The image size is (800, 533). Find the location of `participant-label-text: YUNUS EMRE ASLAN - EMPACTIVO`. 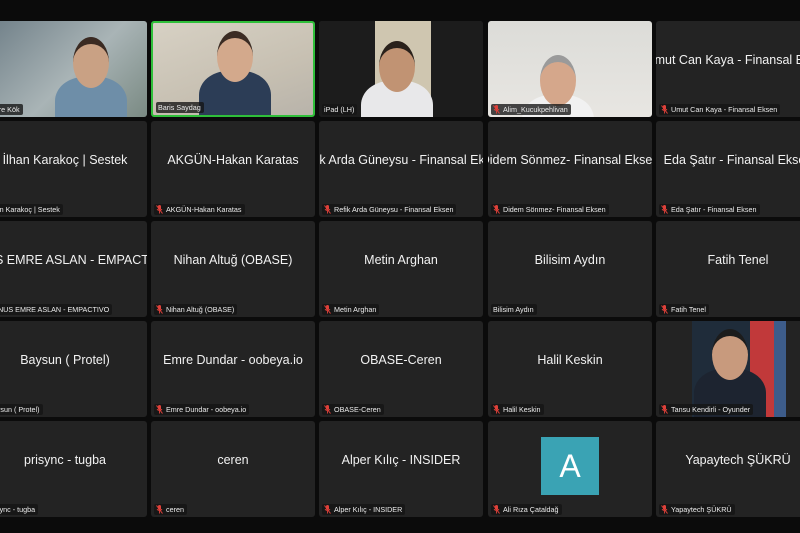

participant-label-text: YUNUS EMRE ASLAN - EMPACTIVO is located at coordinates (55, 309).